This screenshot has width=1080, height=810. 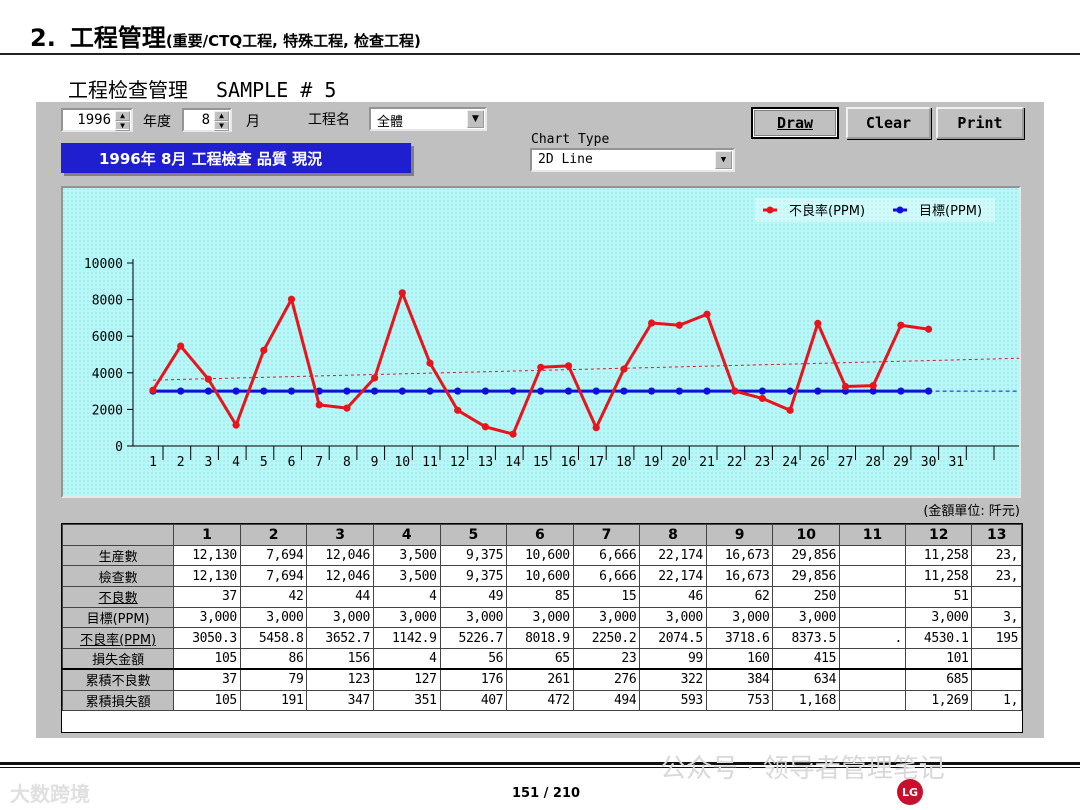 What do you see at coordinates (739, 659) in the screenshot?
I see `table-cell: 160` at bounding box center [739, 659].